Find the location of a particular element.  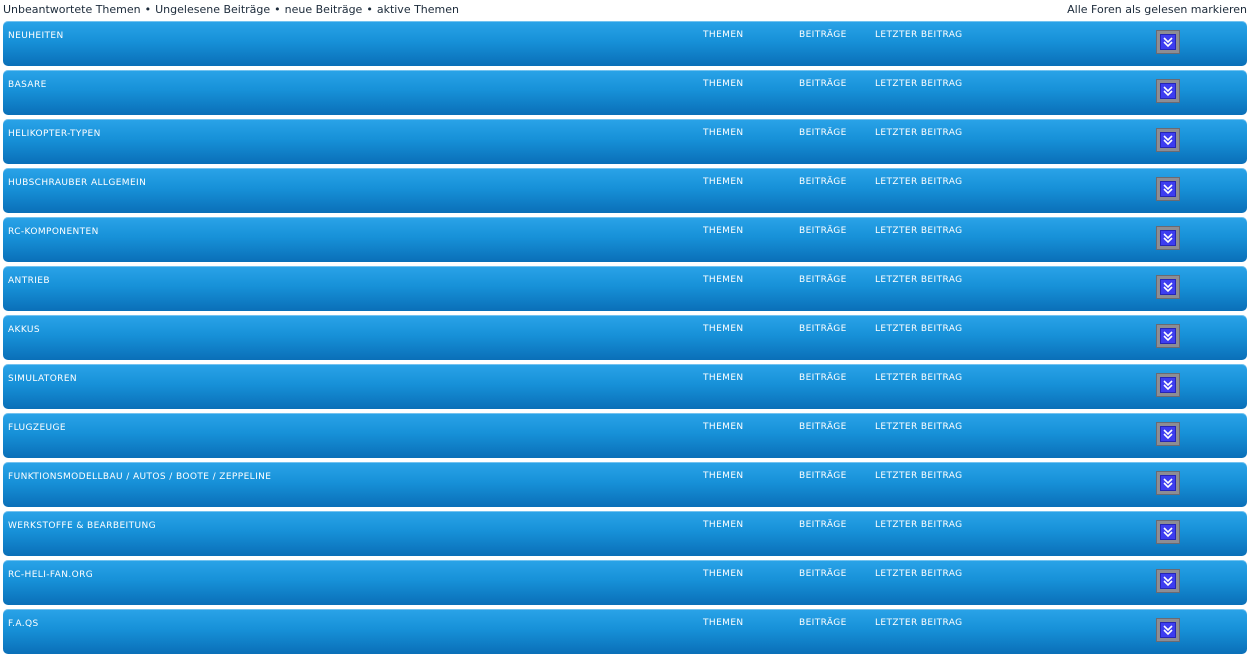

forum-category-row: F.A.QS THEMEN BEITRÄGE LETZTER BEITRAG is located at coordinates (625, 631).